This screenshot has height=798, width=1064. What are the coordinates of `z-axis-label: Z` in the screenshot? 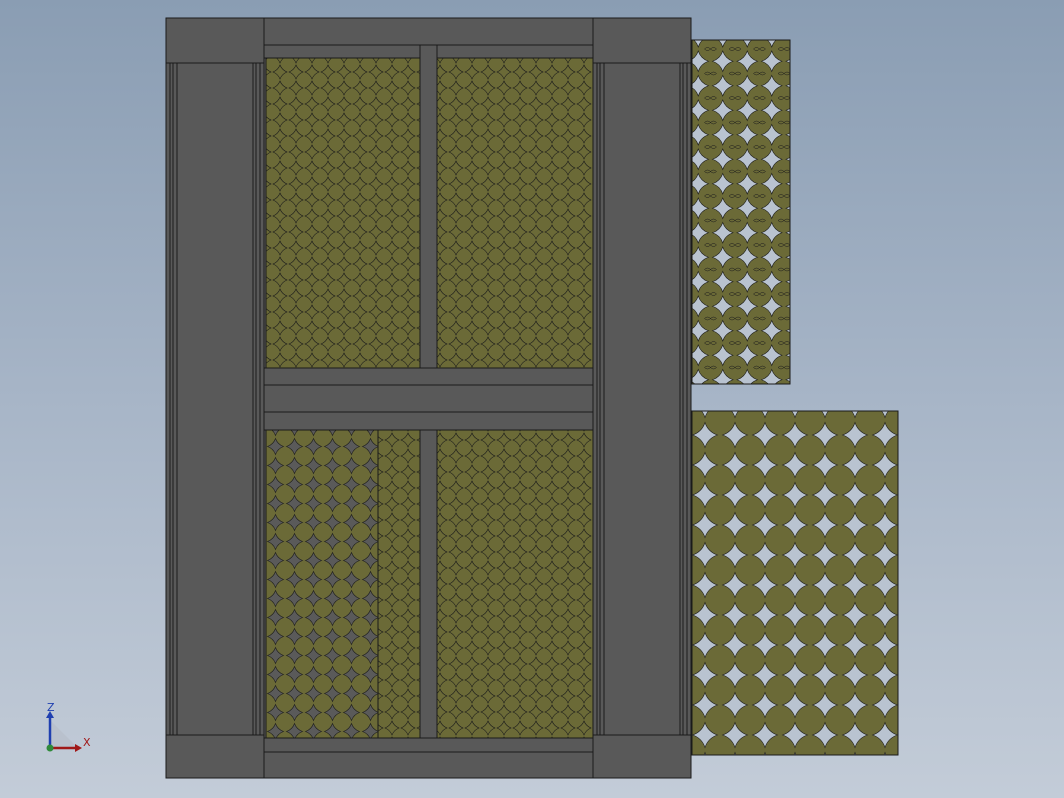 It's located at (51, 707).